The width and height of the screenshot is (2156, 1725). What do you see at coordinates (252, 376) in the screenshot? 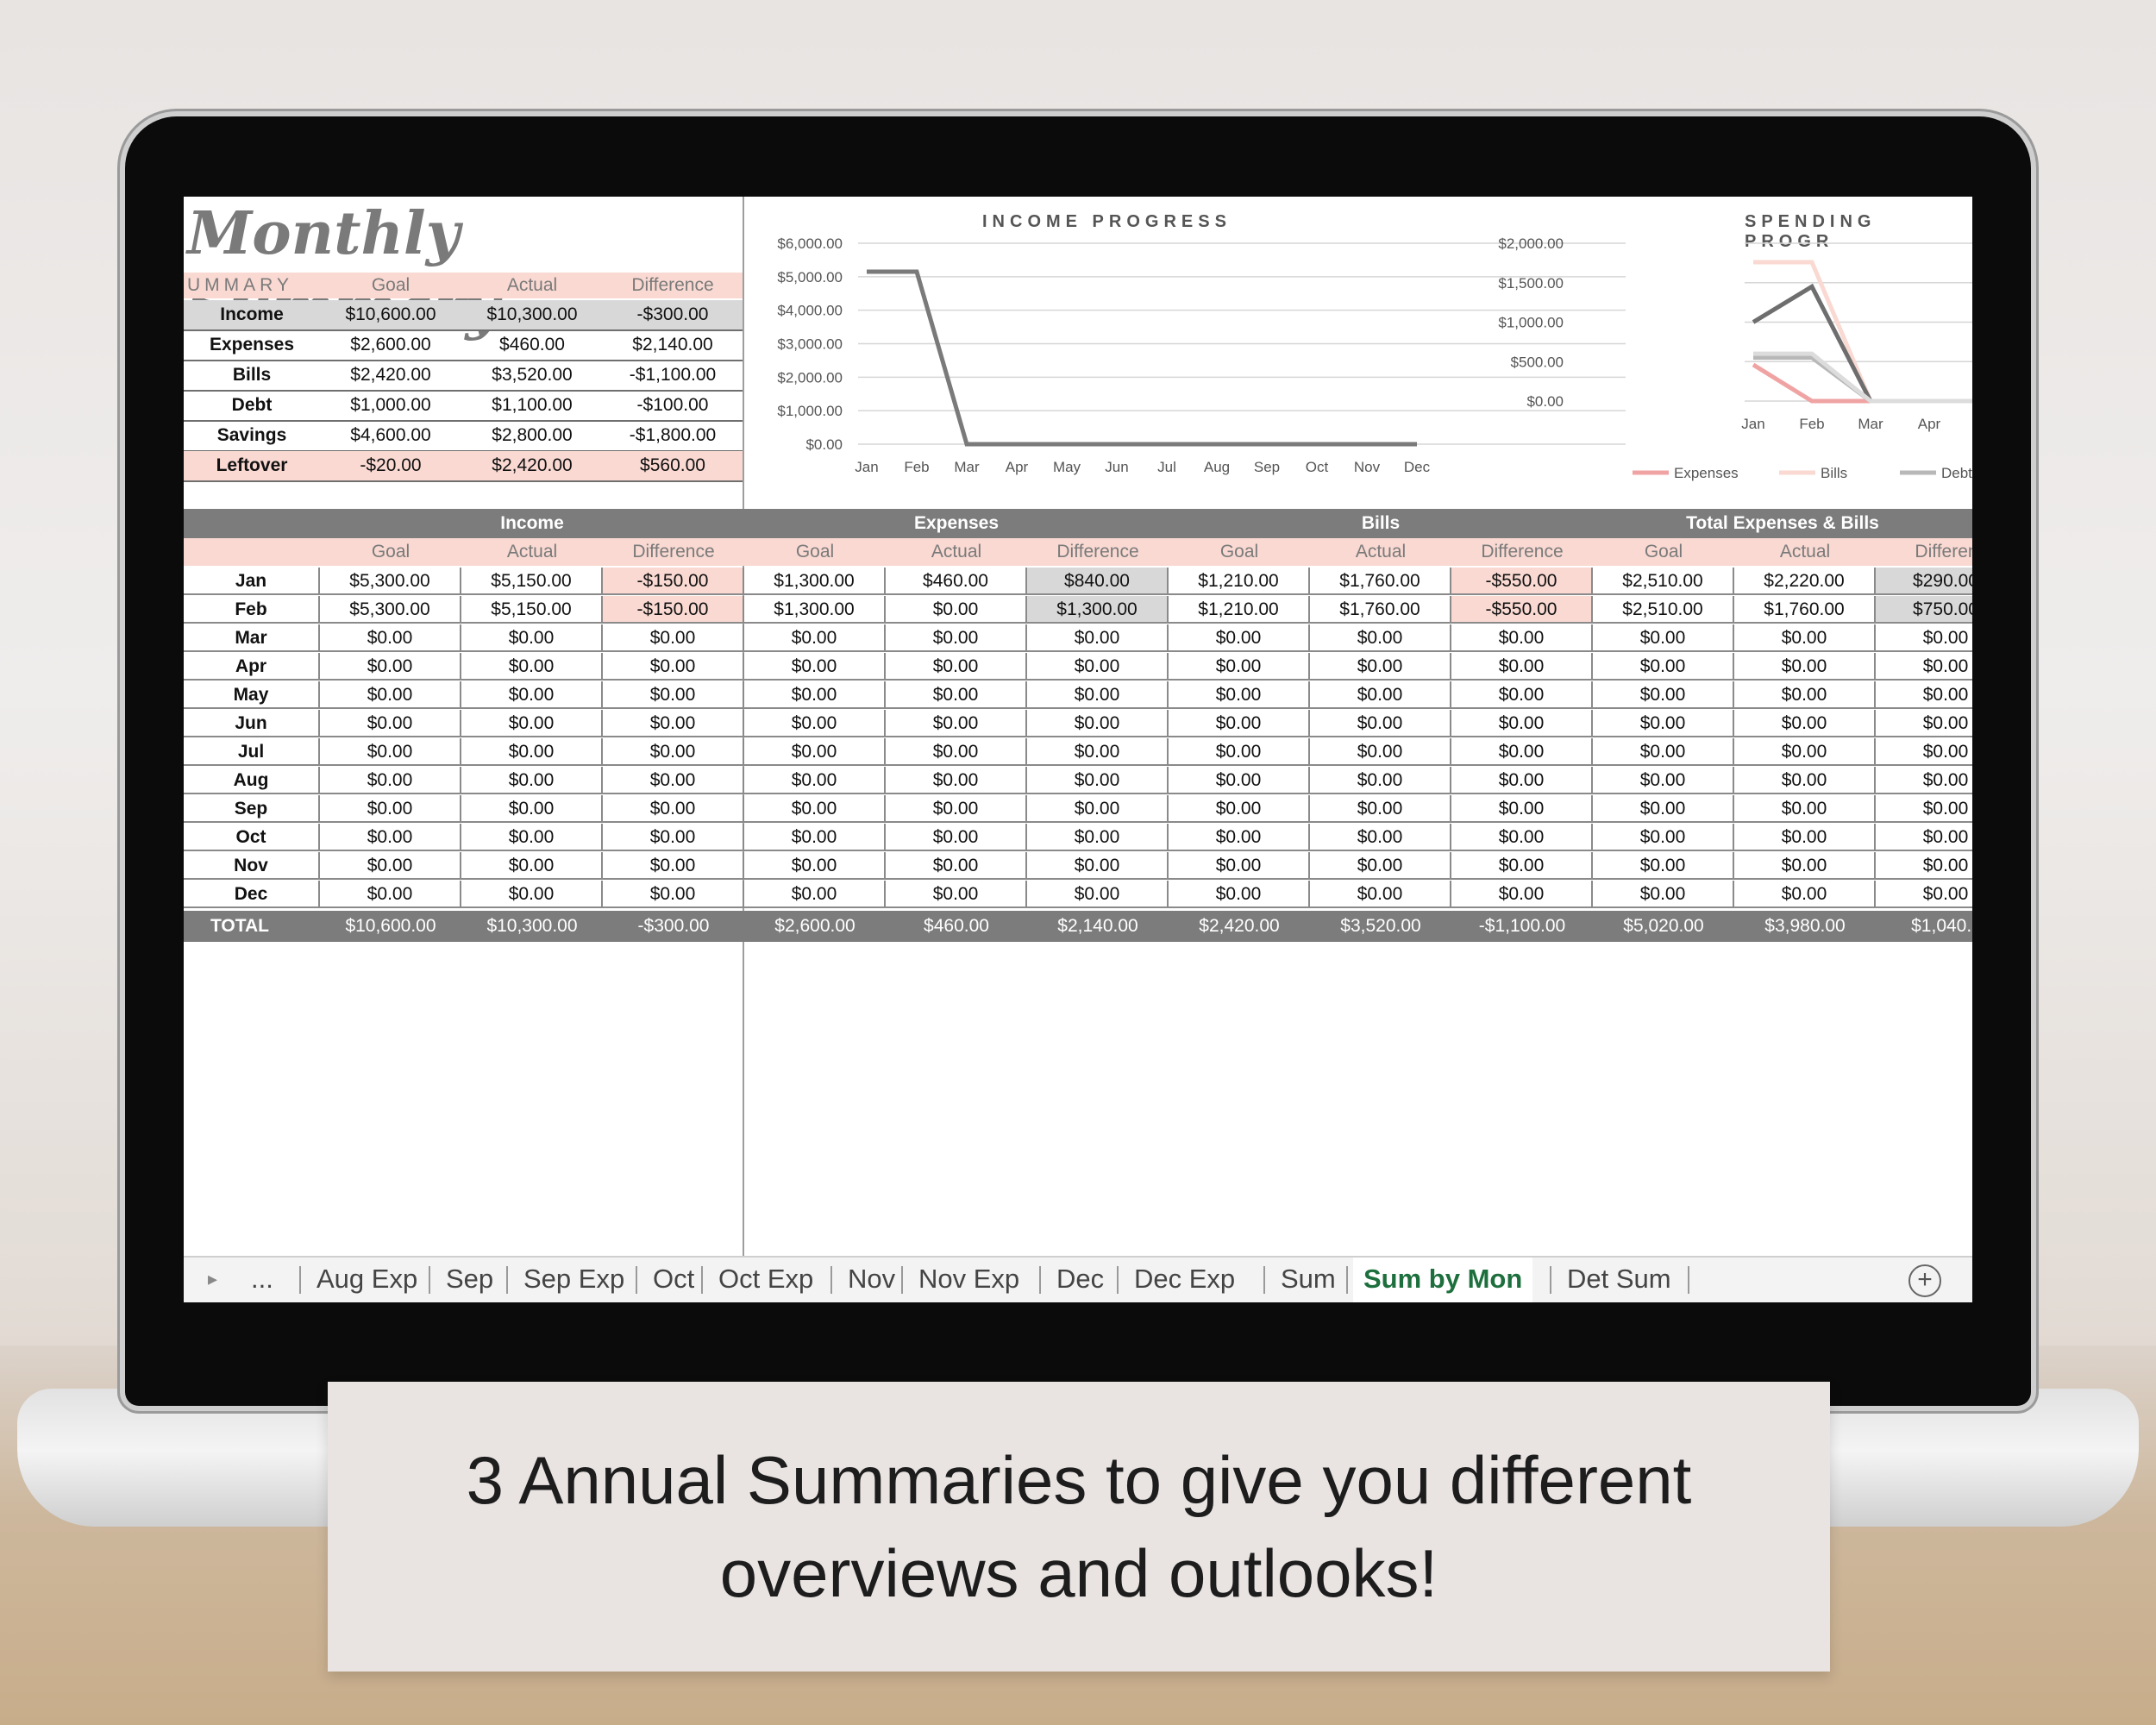
I see `summary-label-cell: Bills` at bounding box center [252, 376].